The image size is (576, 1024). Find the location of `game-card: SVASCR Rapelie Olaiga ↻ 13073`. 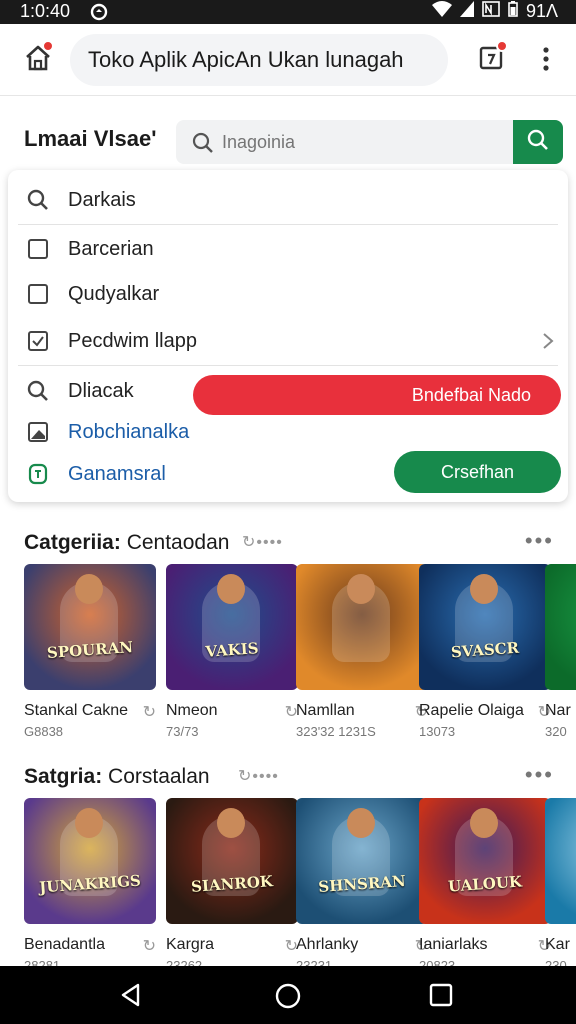

game-card: SVASCR Rapelie Olaiga ↻ 13073 is located at coordinates (485, 651).